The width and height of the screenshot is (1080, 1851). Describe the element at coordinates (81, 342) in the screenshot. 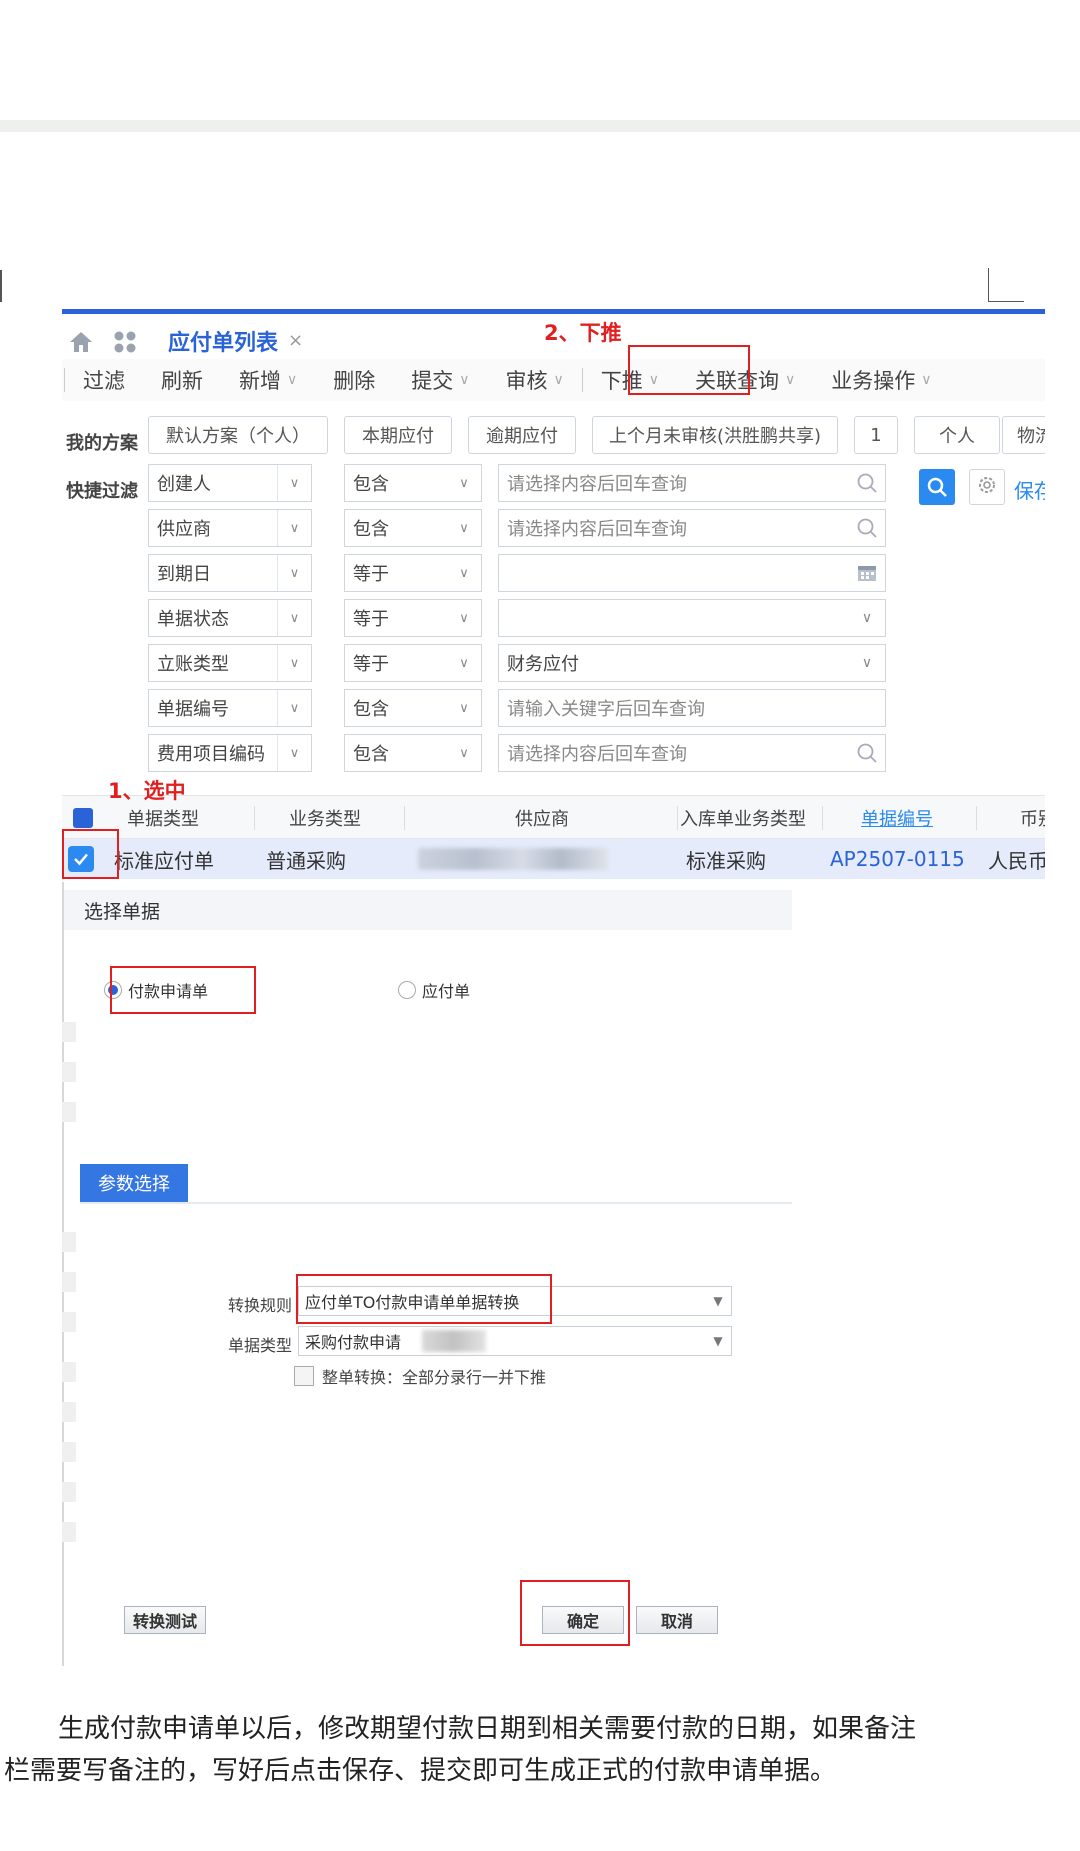

I see `home-icon` at that location.